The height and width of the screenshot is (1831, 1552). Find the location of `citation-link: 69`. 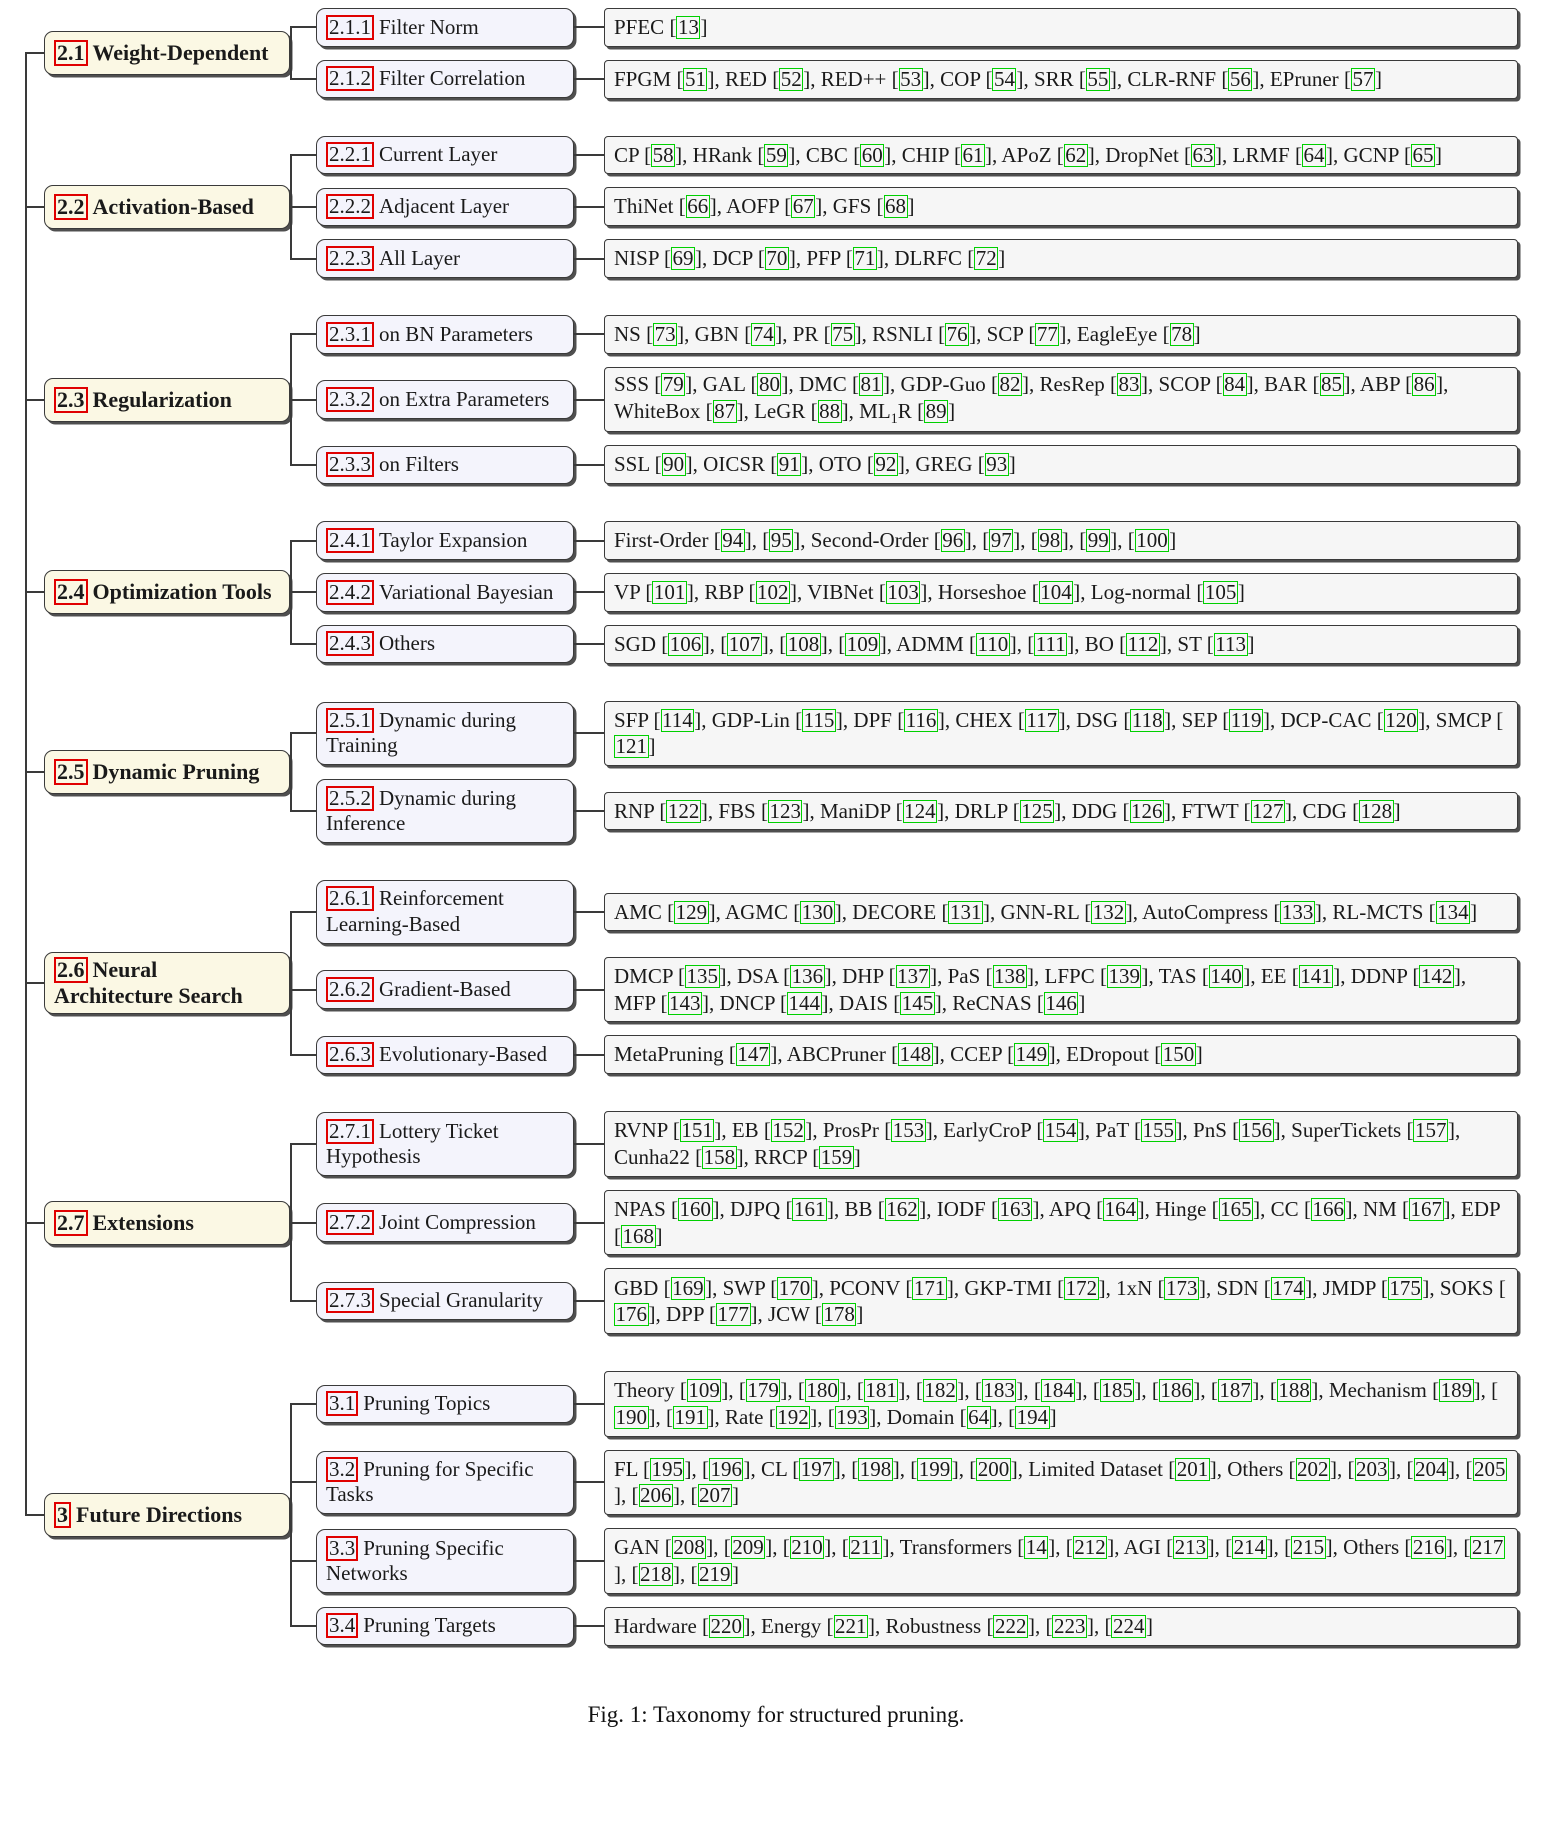

citation-link: 69 is located at coordinates (683, 259).